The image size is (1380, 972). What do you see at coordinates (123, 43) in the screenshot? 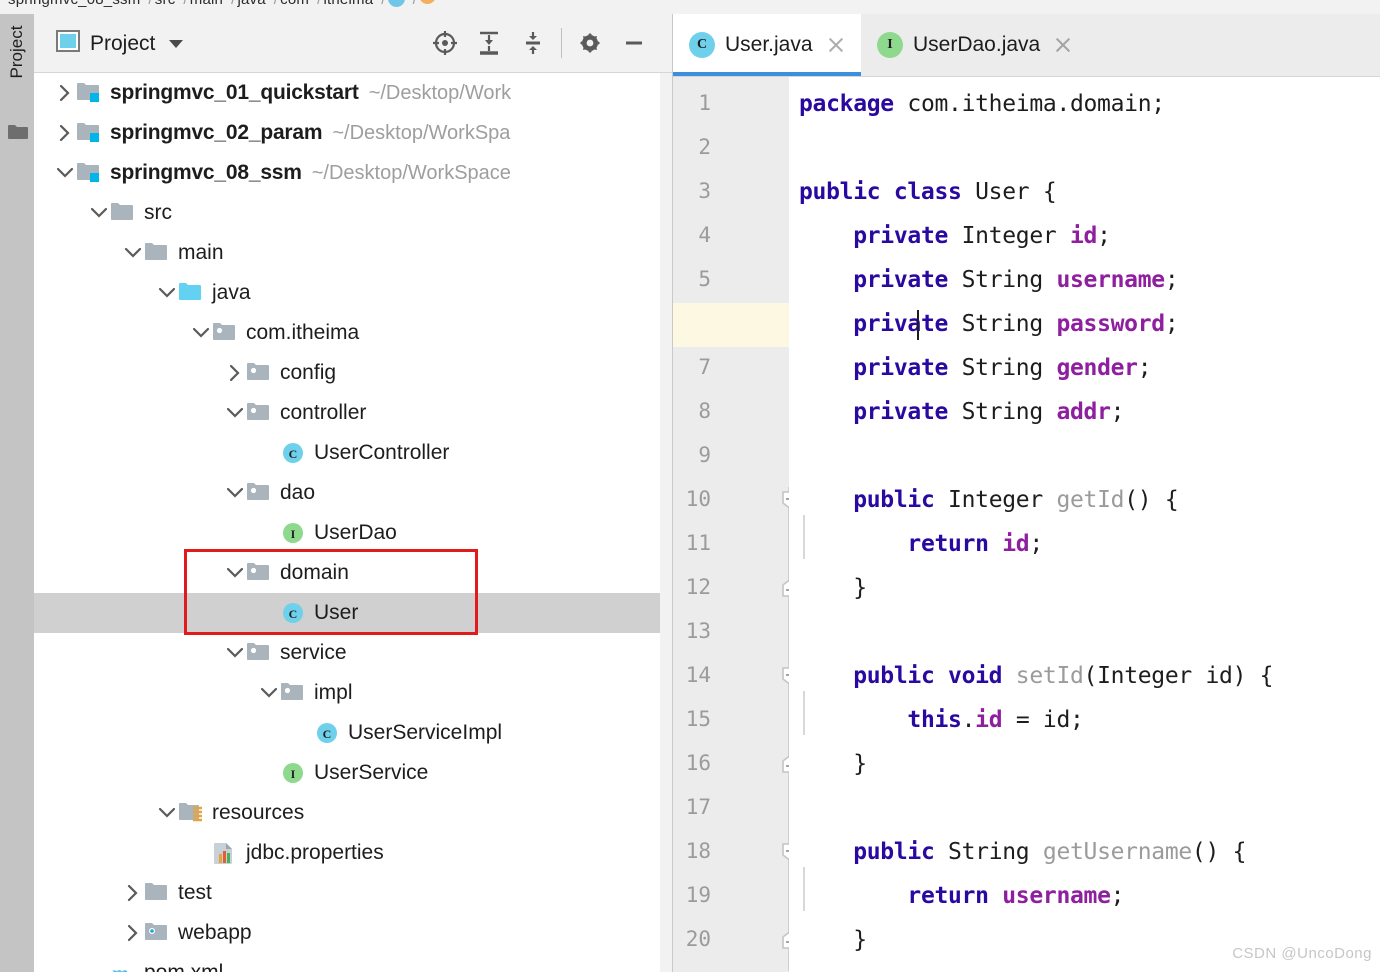
I see `page-title: Project` at bounding box center [123, 43].